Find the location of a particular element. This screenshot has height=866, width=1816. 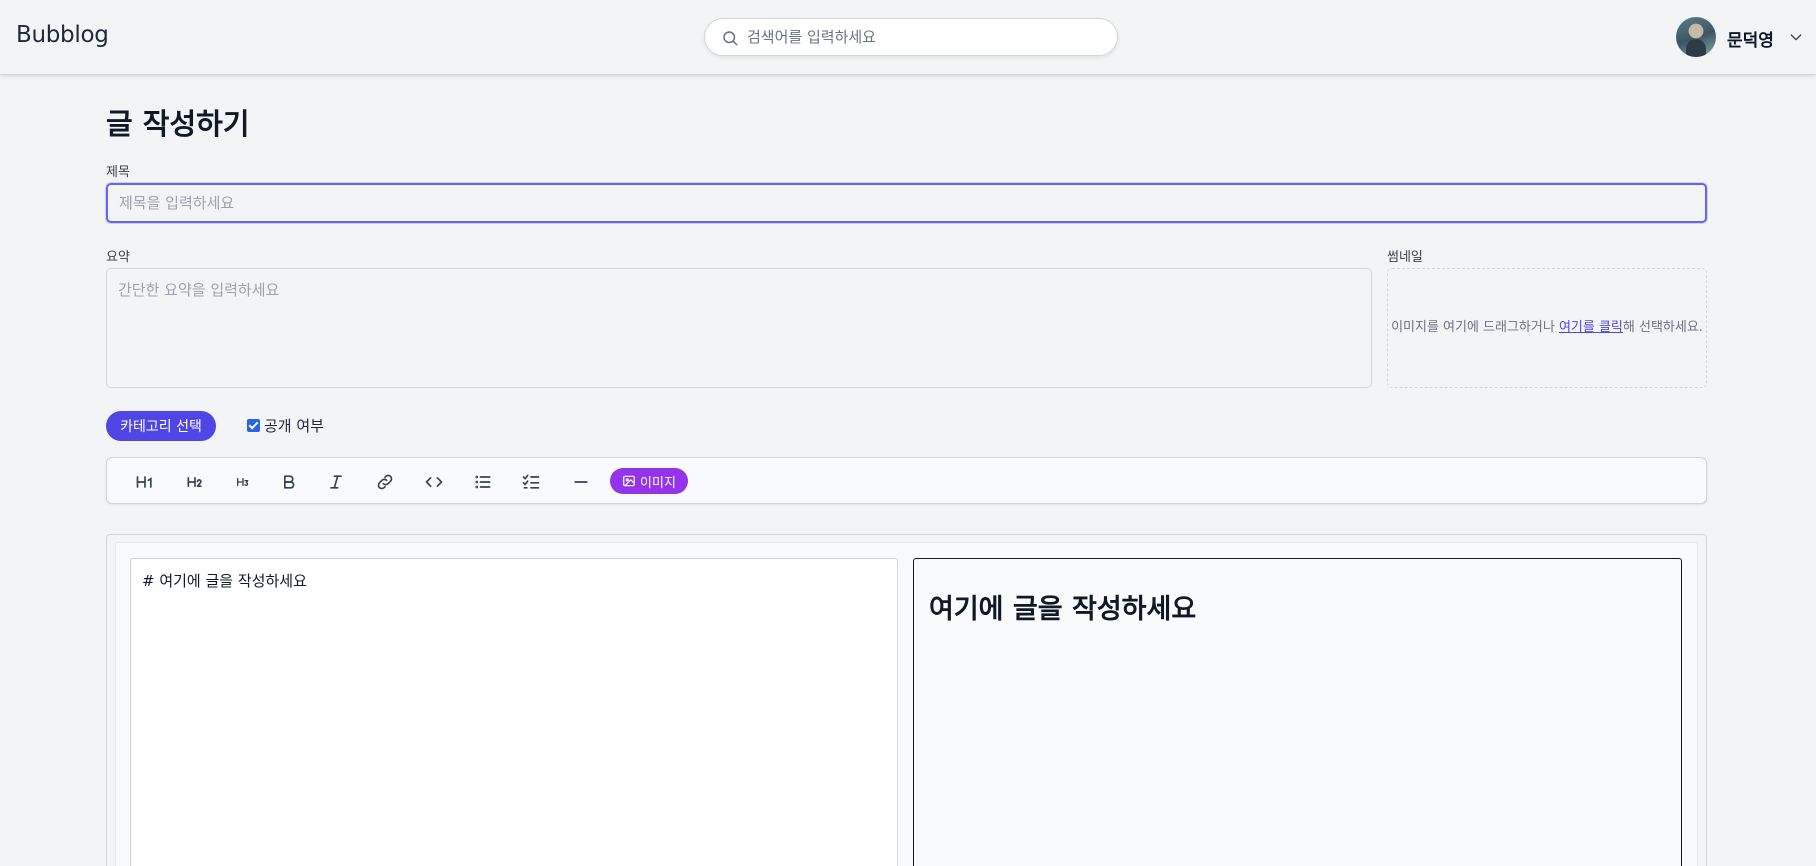

insert-image-label: 이미지 is located at coordinates (658, 483).